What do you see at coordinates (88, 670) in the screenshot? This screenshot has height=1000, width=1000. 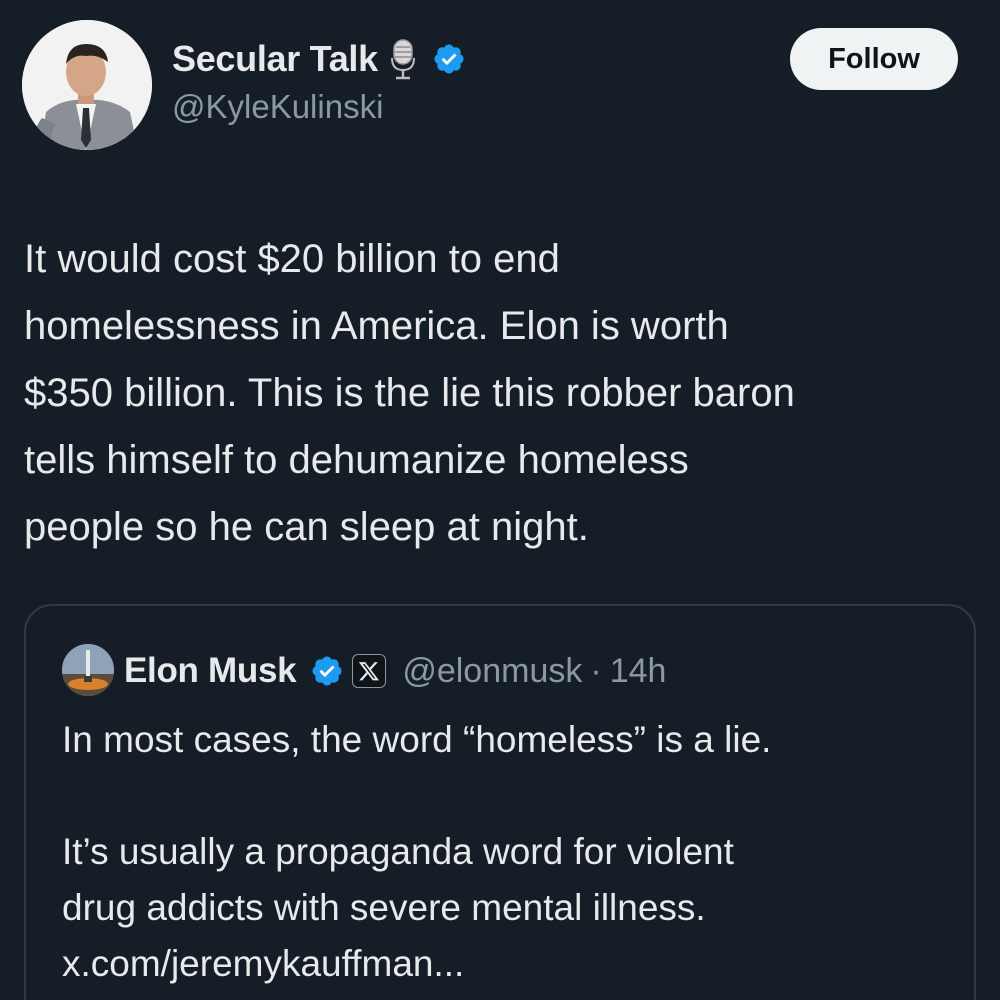 I see `quoted-author-avatar` at bounding box center [88, 670].